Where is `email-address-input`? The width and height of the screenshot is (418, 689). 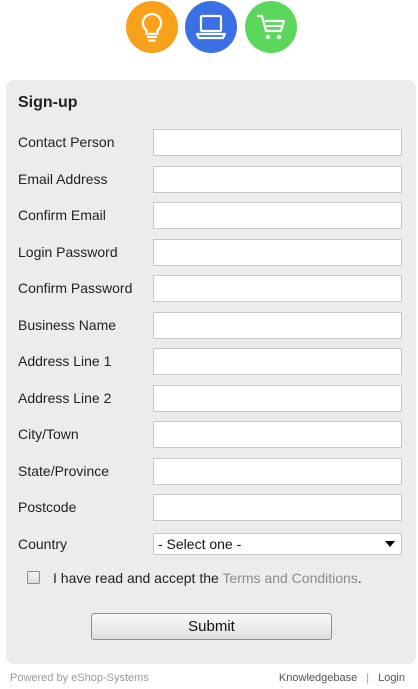
email-address-input is located at coordinates (277, 179).